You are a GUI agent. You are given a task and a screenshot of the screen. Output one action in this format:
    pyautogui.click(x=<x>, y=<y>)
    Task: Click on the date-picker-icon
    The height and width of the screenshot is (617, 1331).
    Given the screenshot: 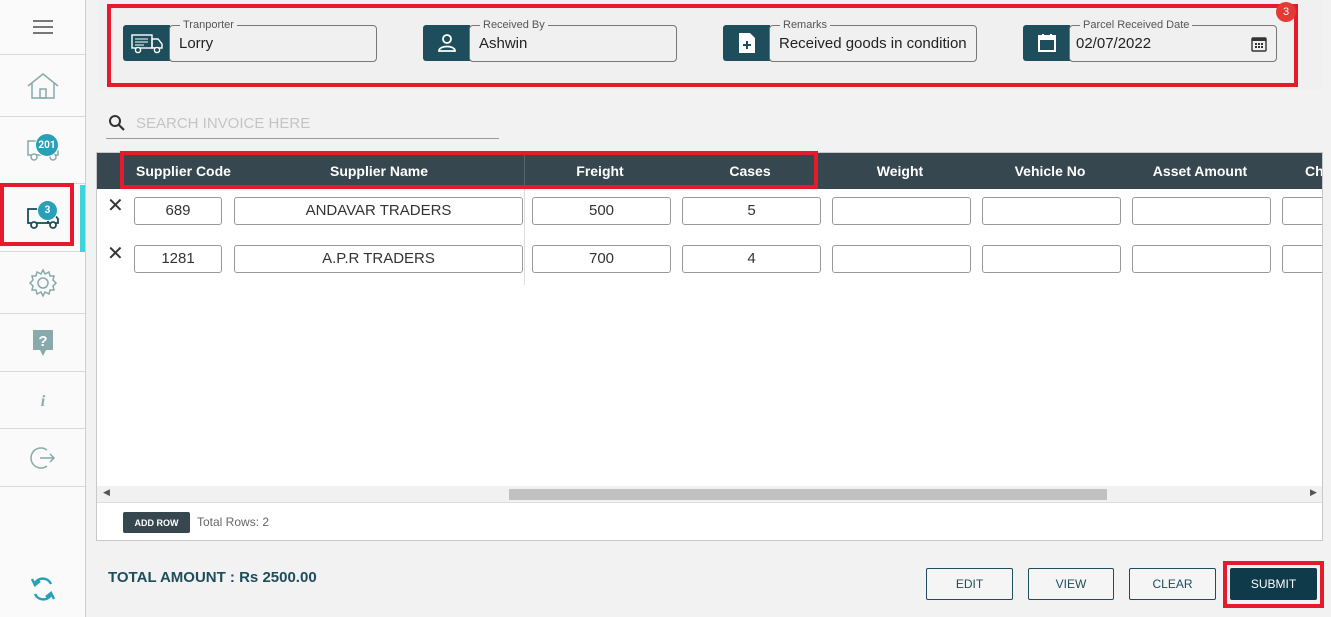 What is the action you would take?
    pyautogui.click(x=1259, y=44)
    